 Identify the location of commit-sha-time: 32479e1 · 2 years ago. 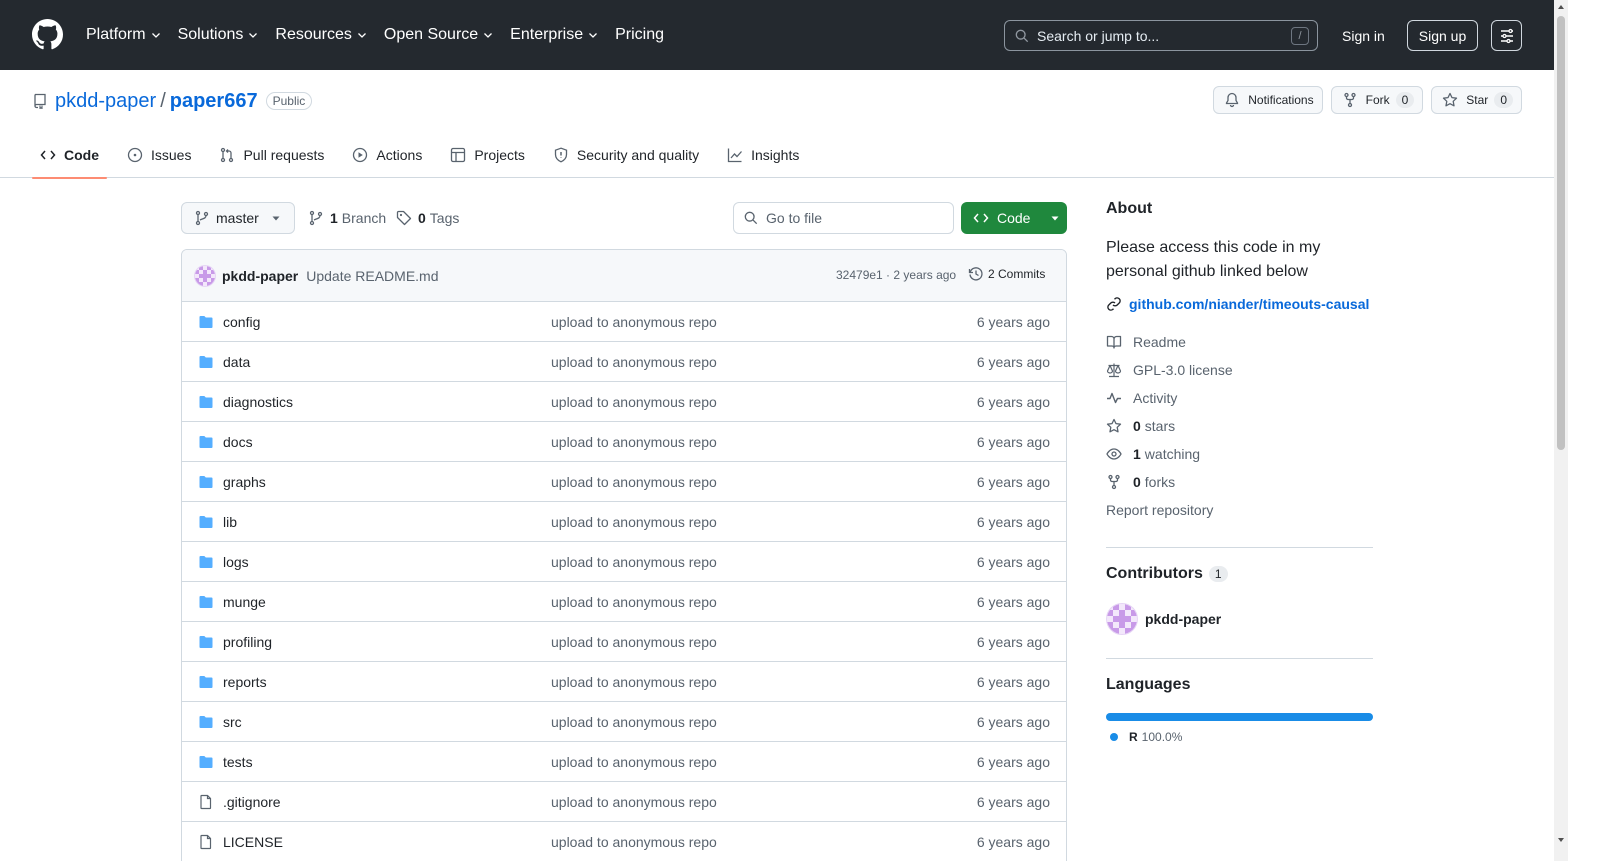
(896, 275).